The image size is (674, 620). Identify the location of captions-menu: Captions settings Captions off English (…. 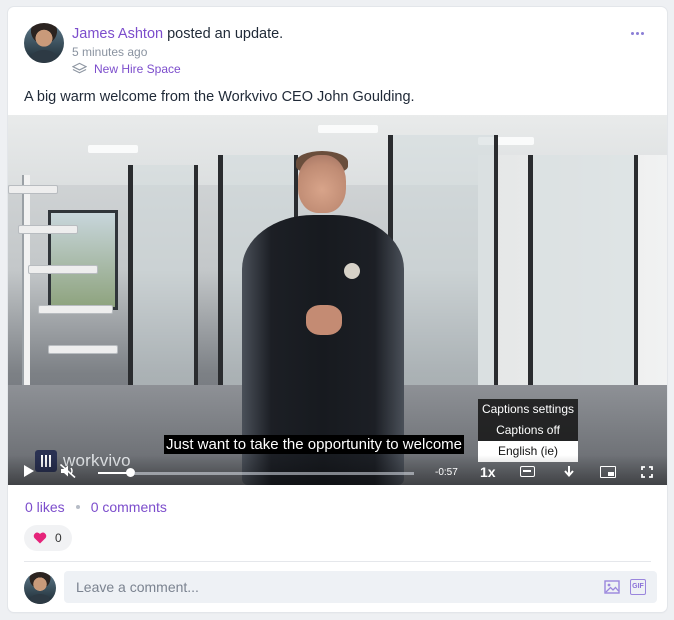
(528, 430).